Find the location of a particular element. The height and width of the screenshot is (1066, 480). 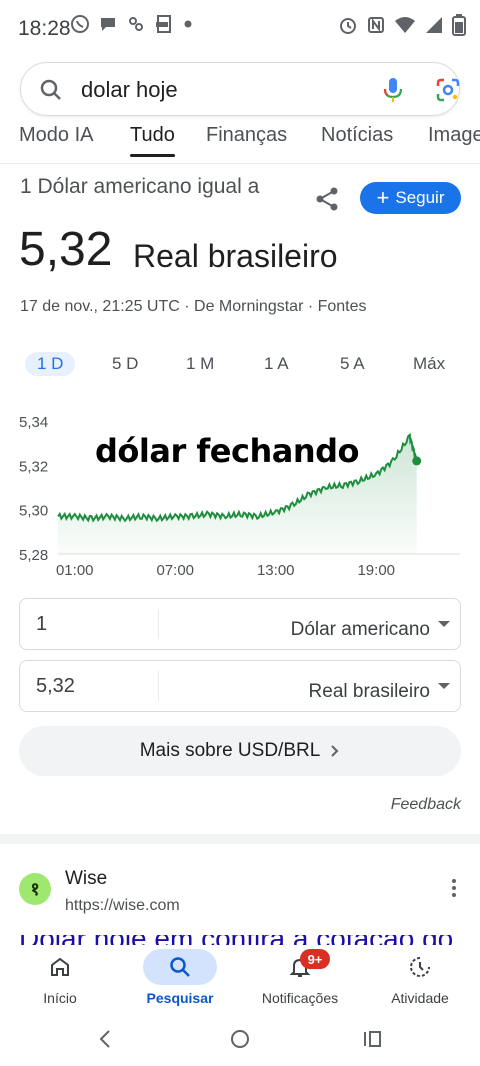

home-icon is located at coordinates (60, 966).